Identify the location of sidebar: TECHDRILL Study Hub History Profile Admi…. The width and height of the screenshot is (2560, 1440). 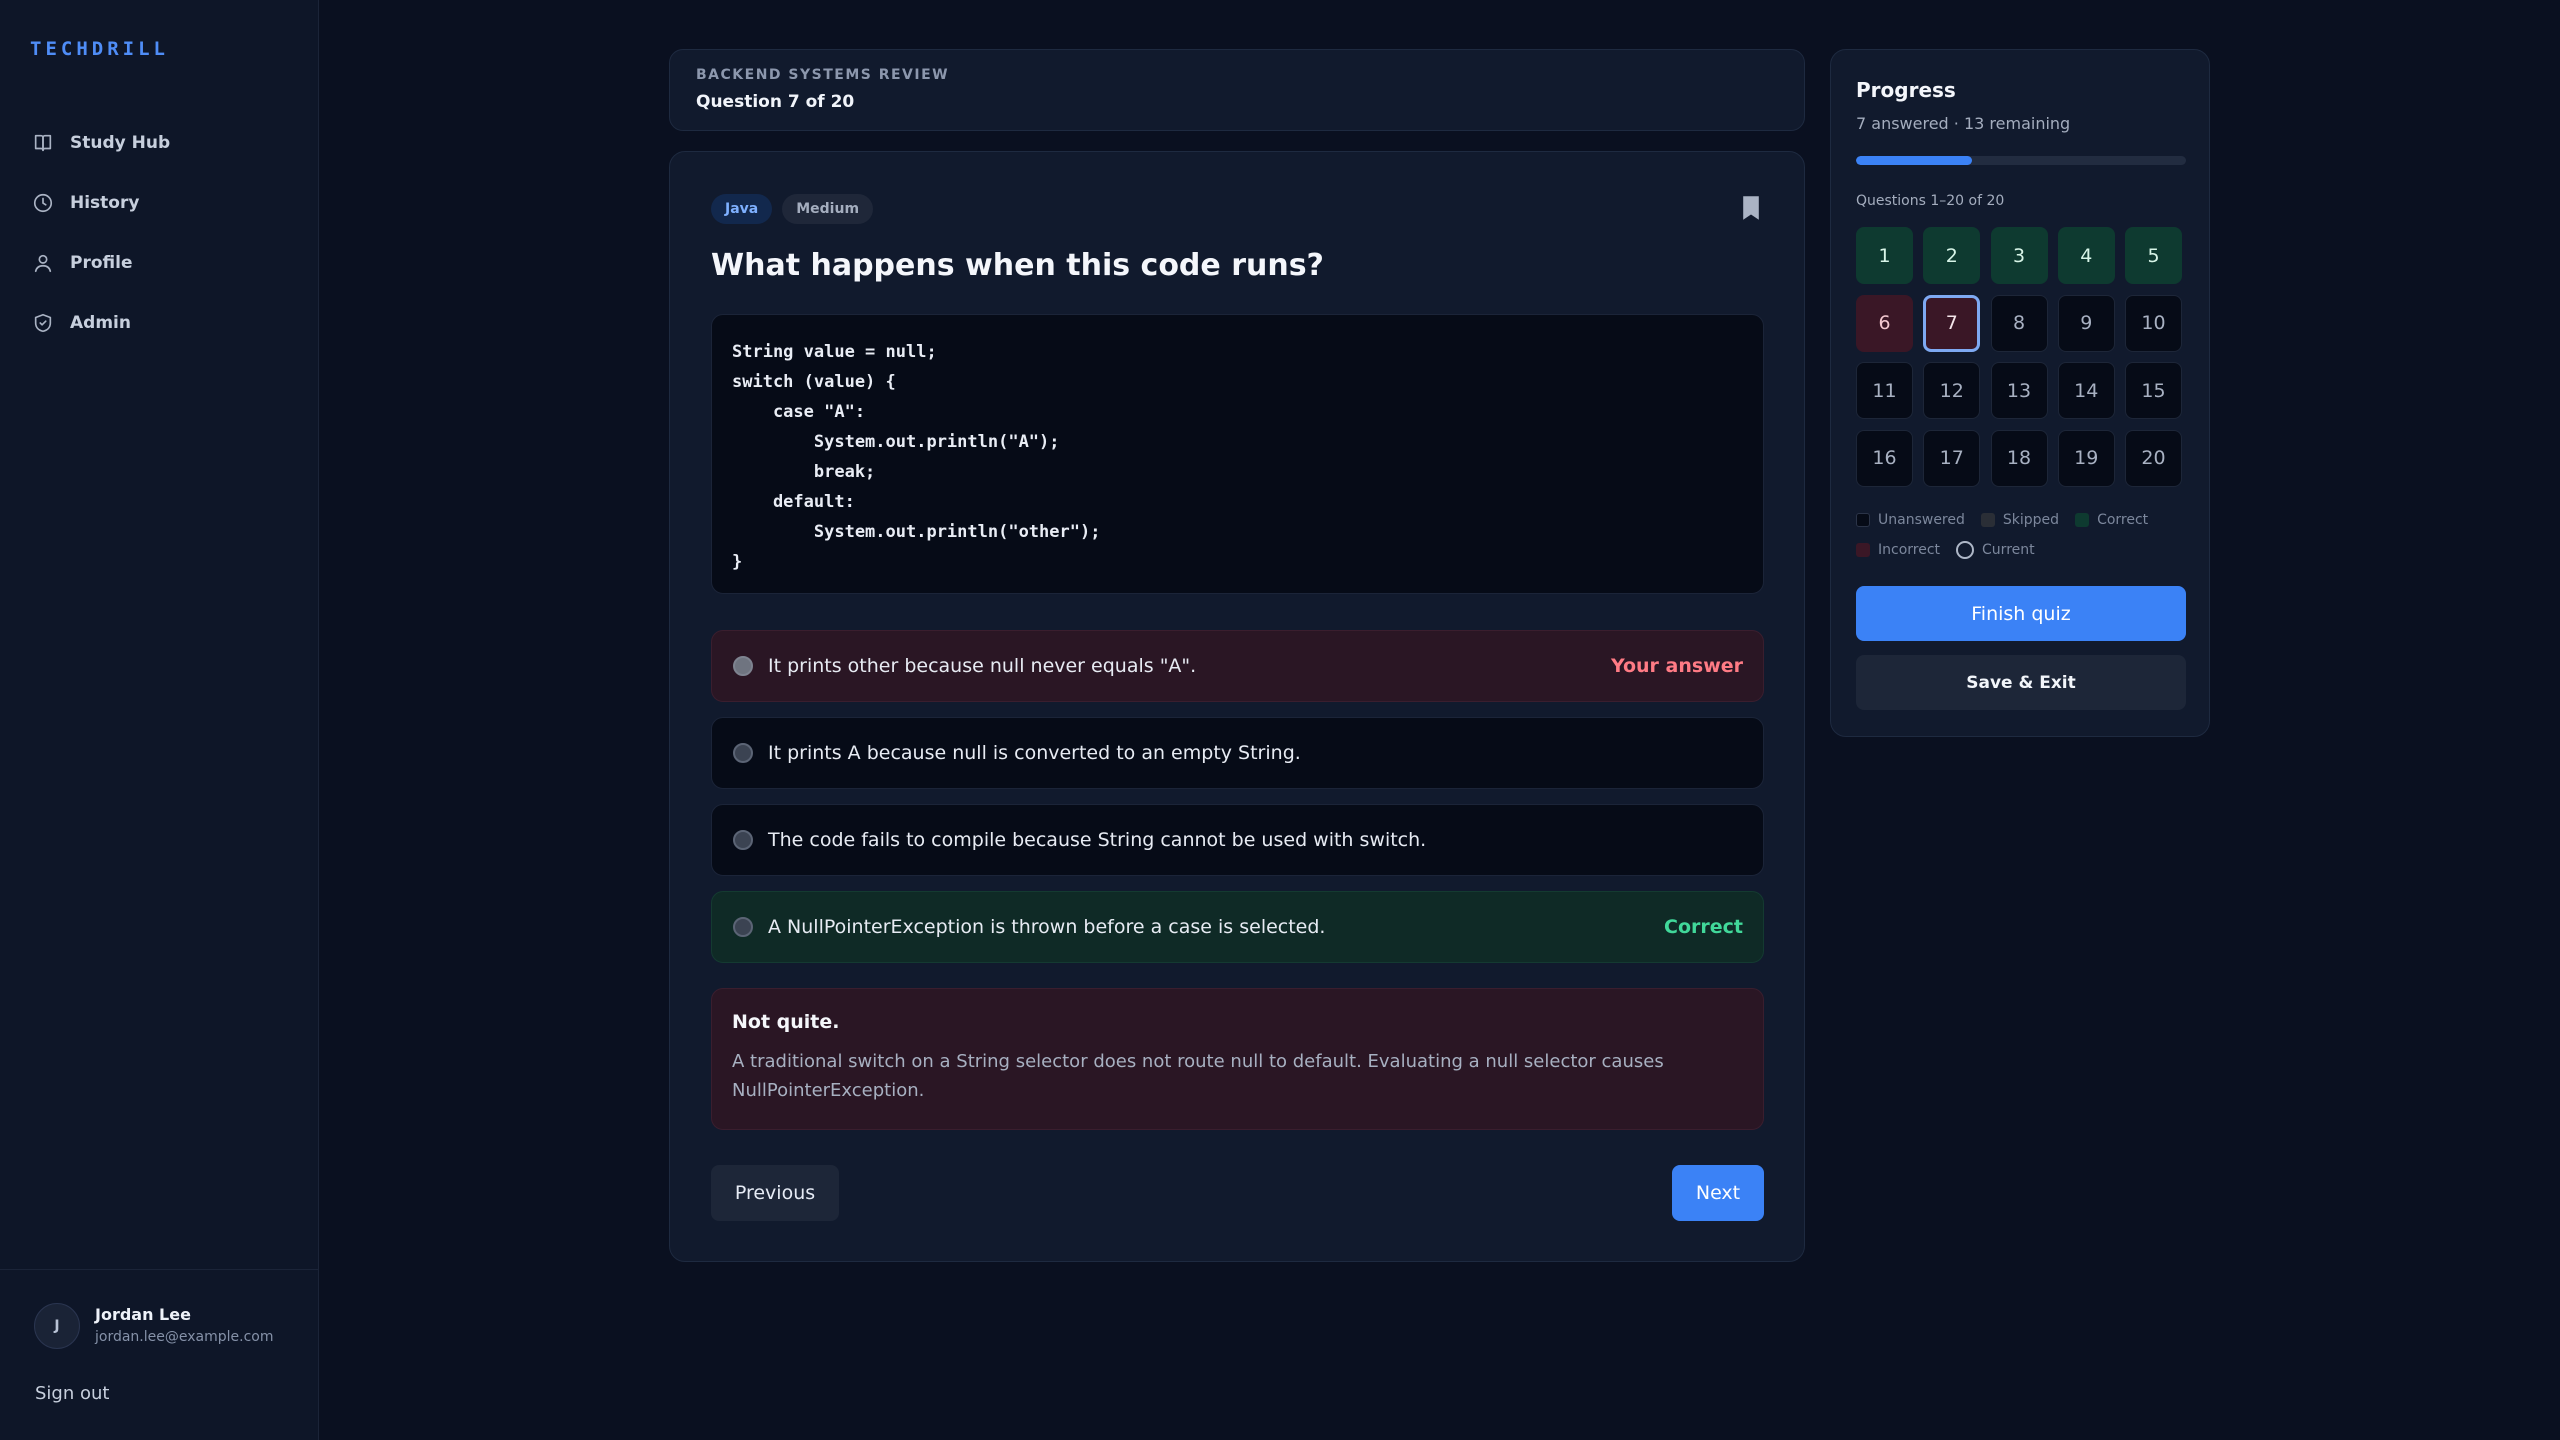
(159, 720).